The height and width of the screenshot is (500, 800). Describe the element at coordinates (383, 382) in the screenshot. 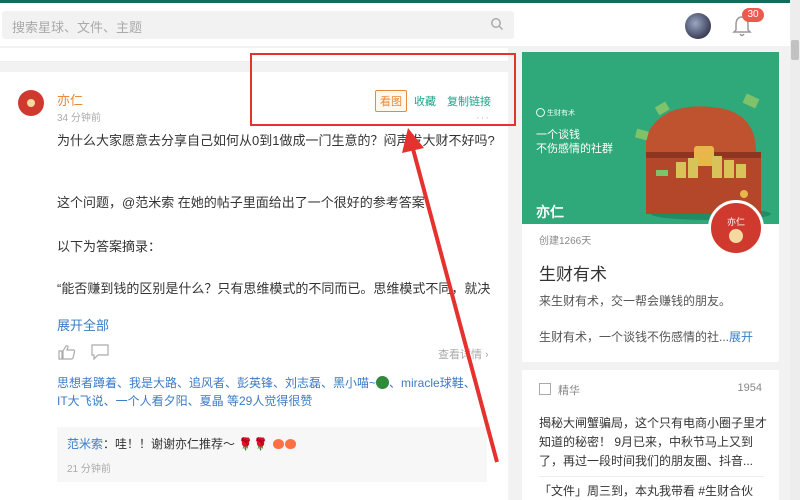

I see `clover-icon` at that location.